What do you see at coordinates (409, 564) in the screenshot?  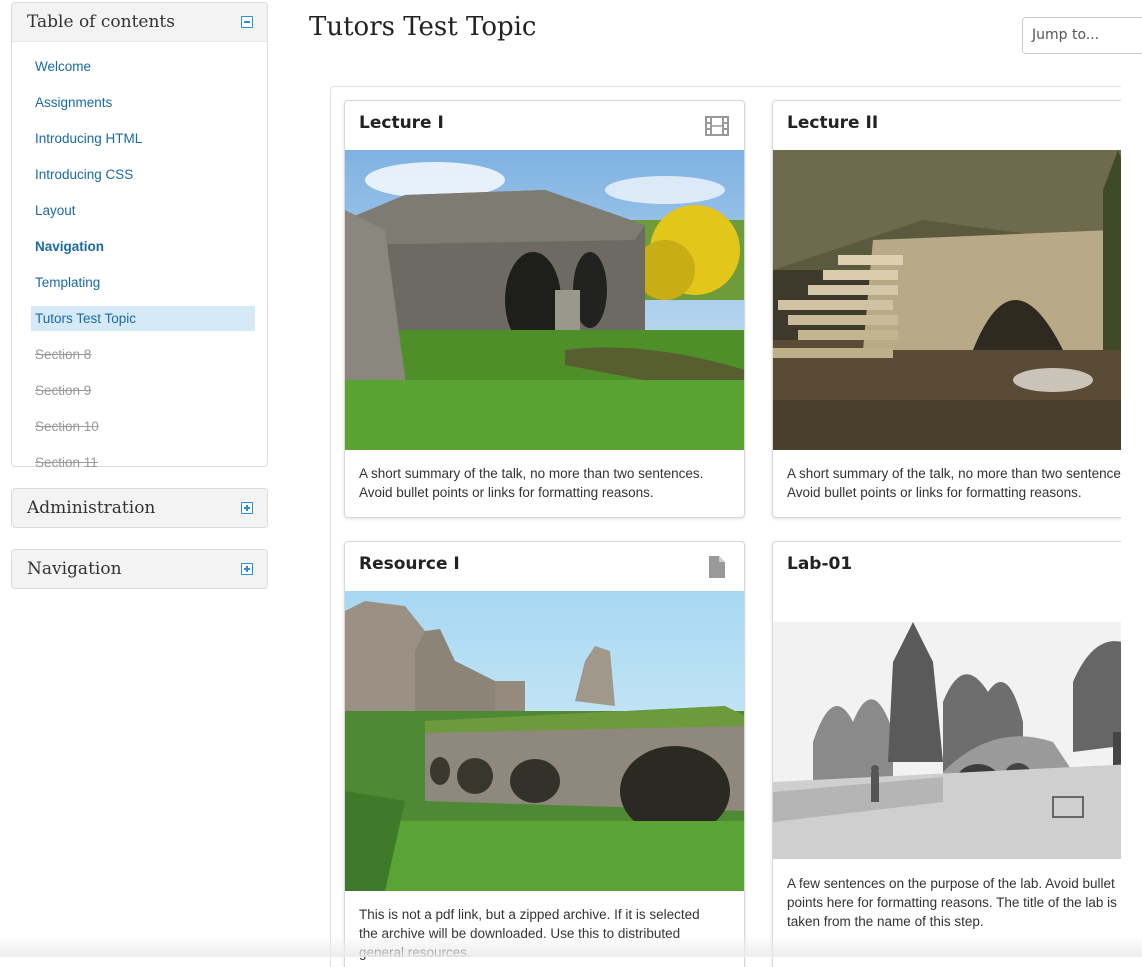 I see `tile-title: Resource I` at bounding box center [409, 564].